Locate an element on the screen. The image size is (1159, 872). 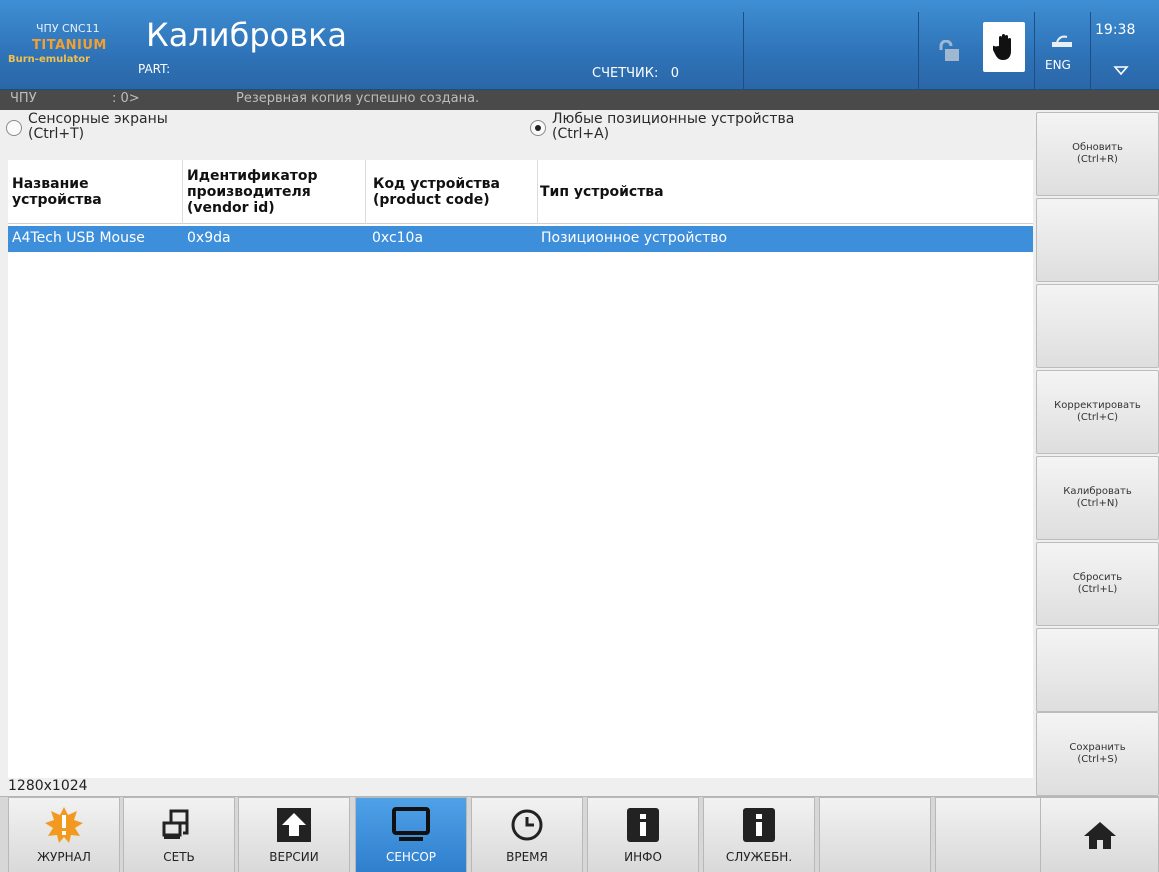
counter: СЧЕТЧИК: 0 is located at coordinates (635, 73).